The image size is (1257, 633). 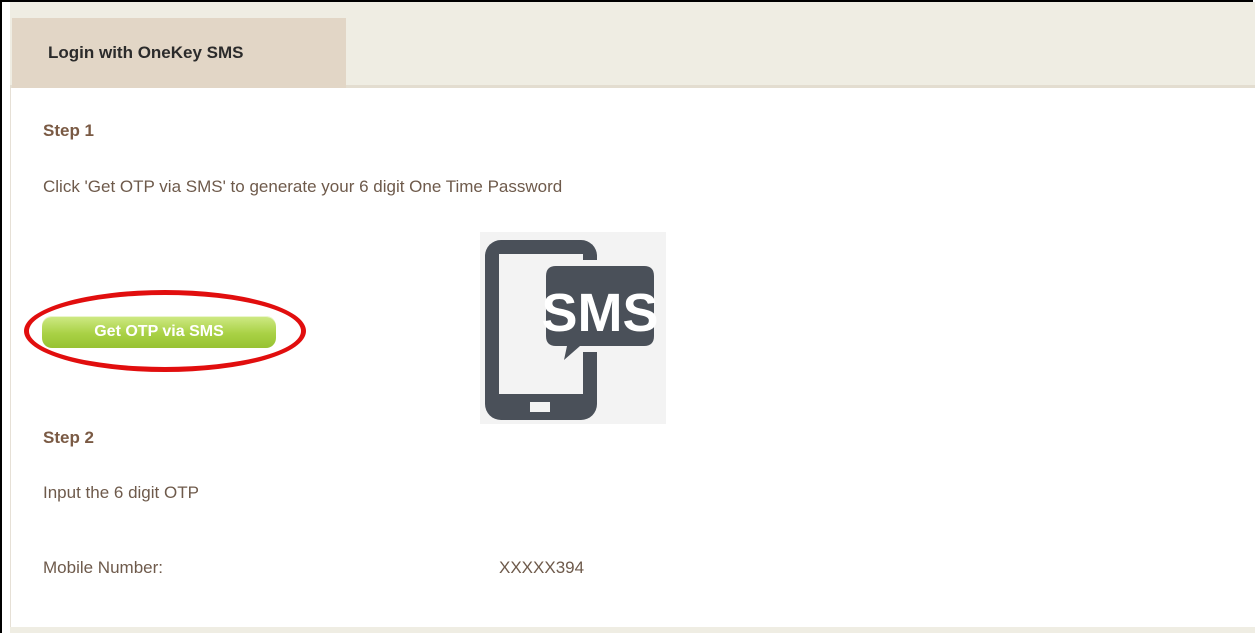 I want to click on sms-bubble-text: SMS, so click(x=599, y=313).